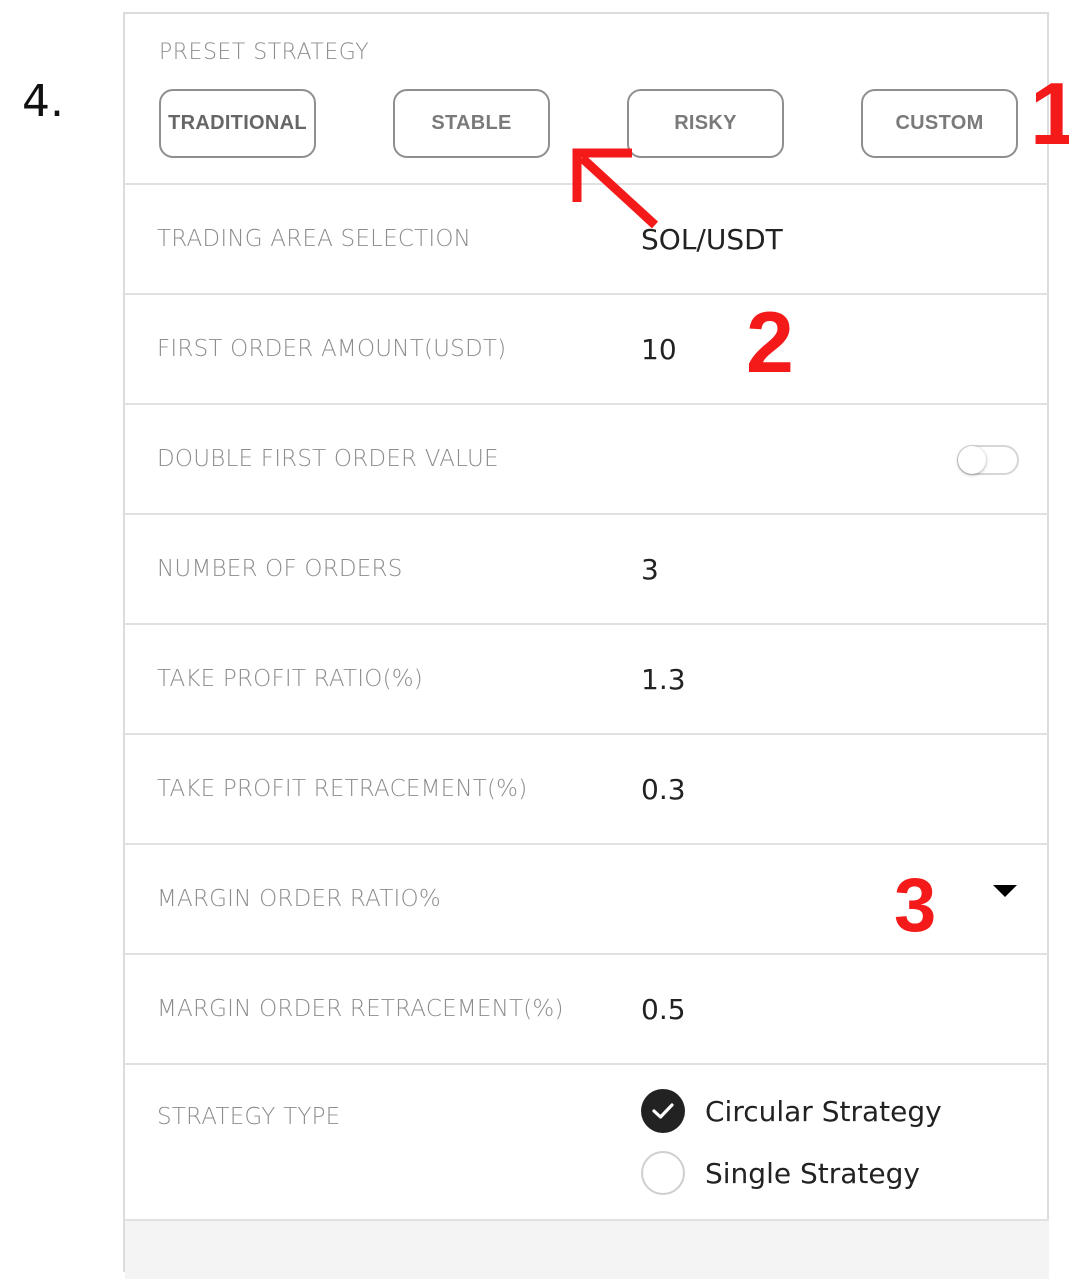 The height and width of the screenshot is (1279, 1069). I want to click on circular-strategy-label: Circular Strategy, so click(823, 1111).